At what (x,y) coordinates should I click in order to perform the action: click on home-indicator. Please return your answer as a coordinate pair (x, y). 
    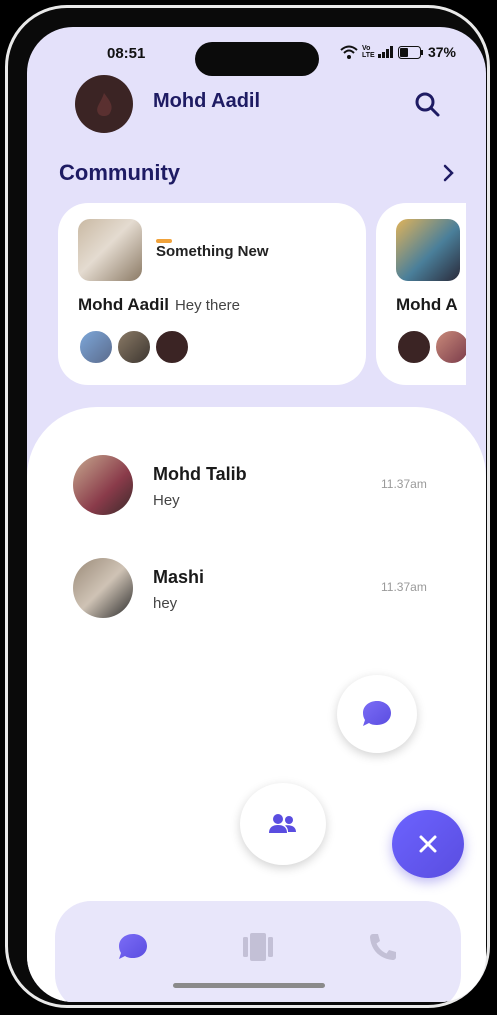
    Looking at the image, I should click on (249, 985).